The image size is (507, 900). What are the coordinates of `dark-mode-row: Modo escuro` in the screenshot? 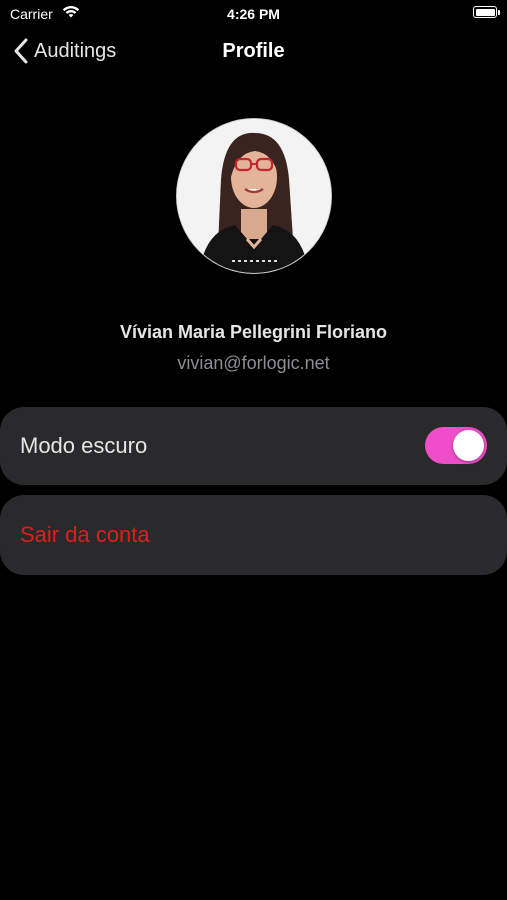 It's located at (253, 446).